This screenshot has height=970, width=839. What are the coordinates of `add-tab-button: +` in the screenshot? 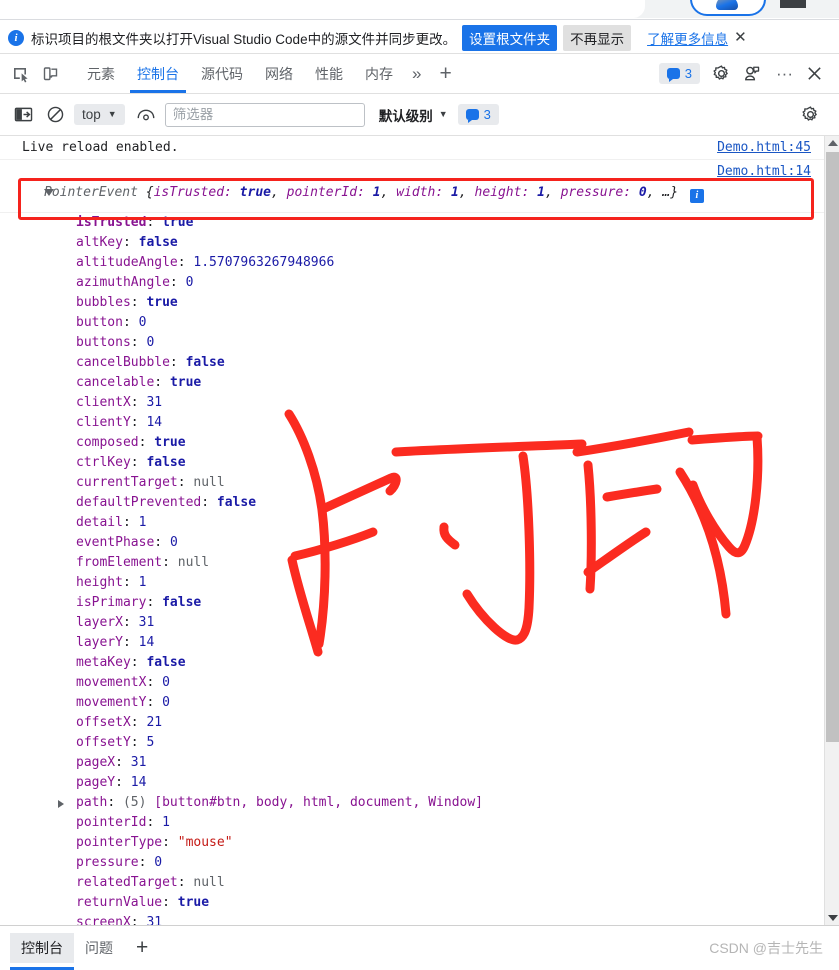 It's located at (445, 73).